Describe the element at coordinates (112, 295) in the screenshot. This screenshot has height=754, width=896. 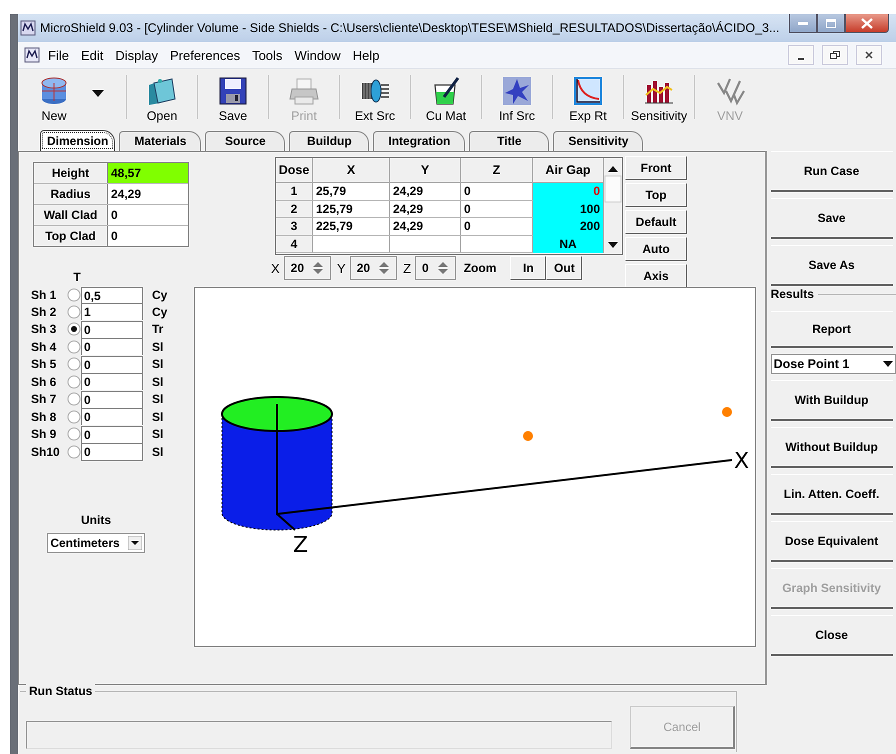
I see `input-field: 0,5` at that location.